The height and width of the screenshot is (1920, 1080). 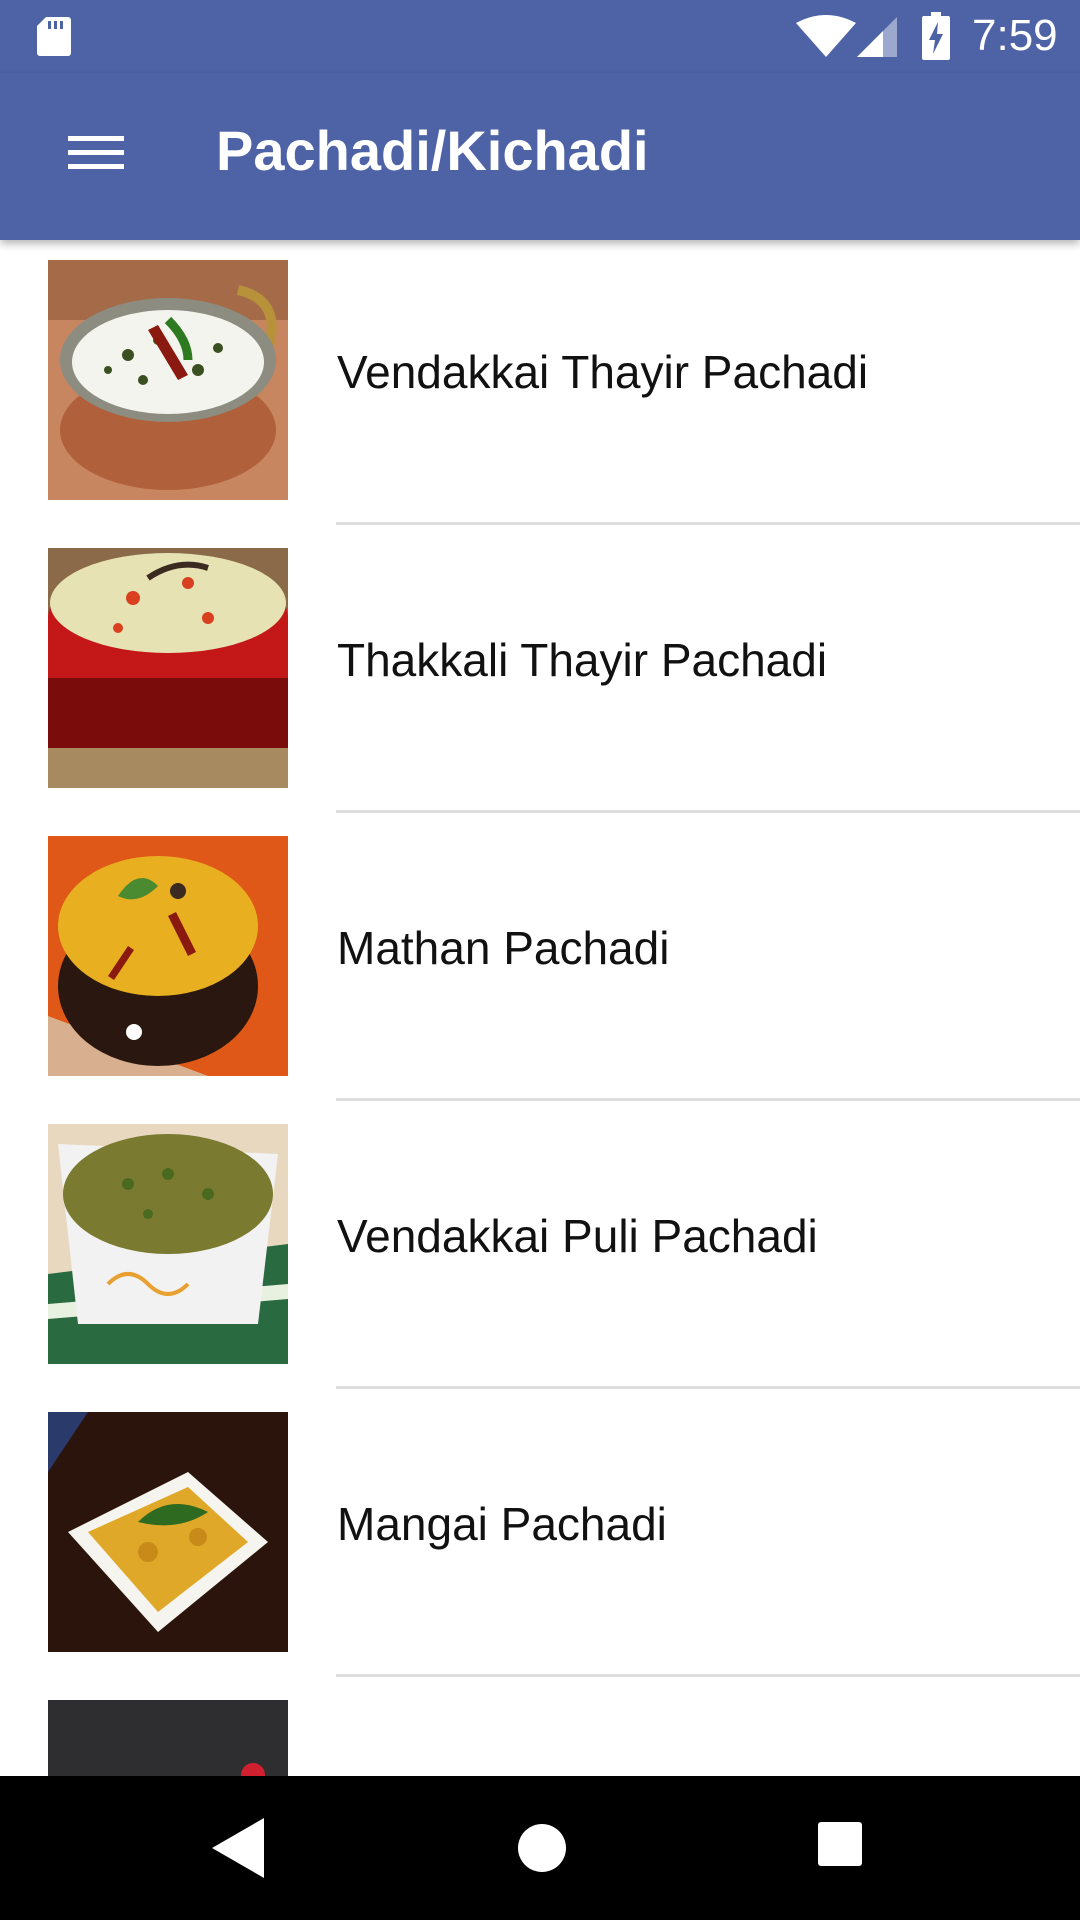 I want to click on dish-photo-tamarind-okra, so click(x=168, y=1244).